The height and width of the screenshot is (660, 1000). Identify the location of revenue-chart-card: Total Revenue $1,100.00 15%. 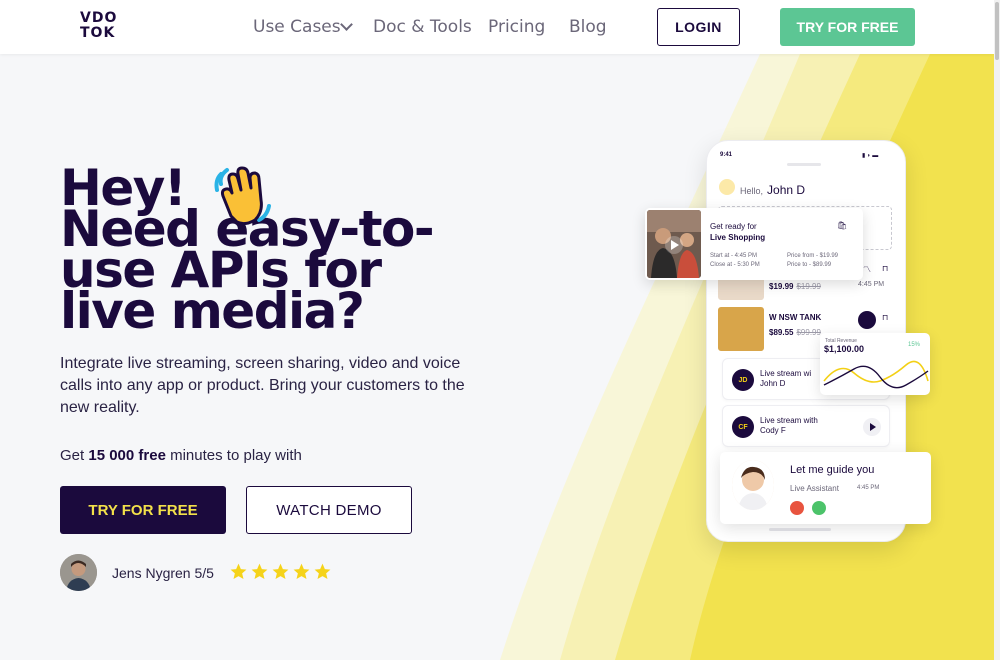
(875, 364).